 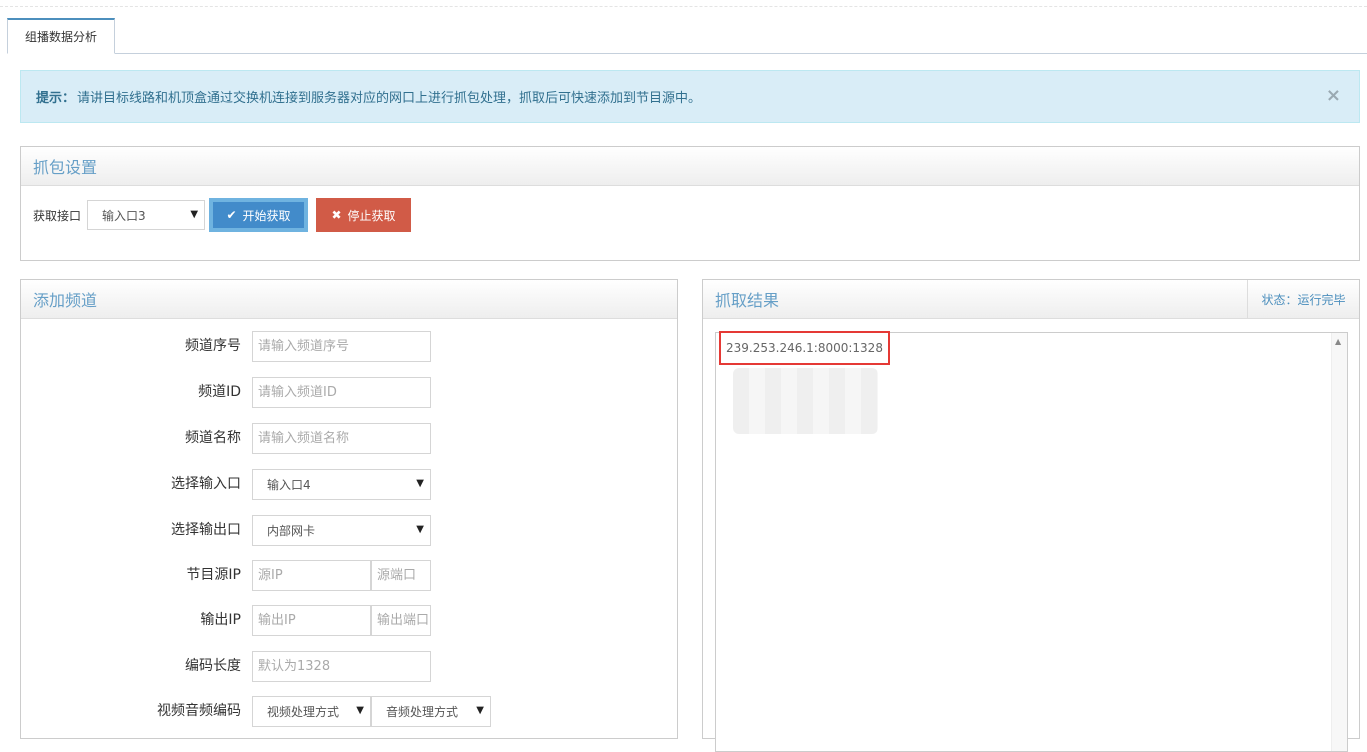 I want to click on channel-id-input: 请输入频道ID, so click(x=341, y=392).